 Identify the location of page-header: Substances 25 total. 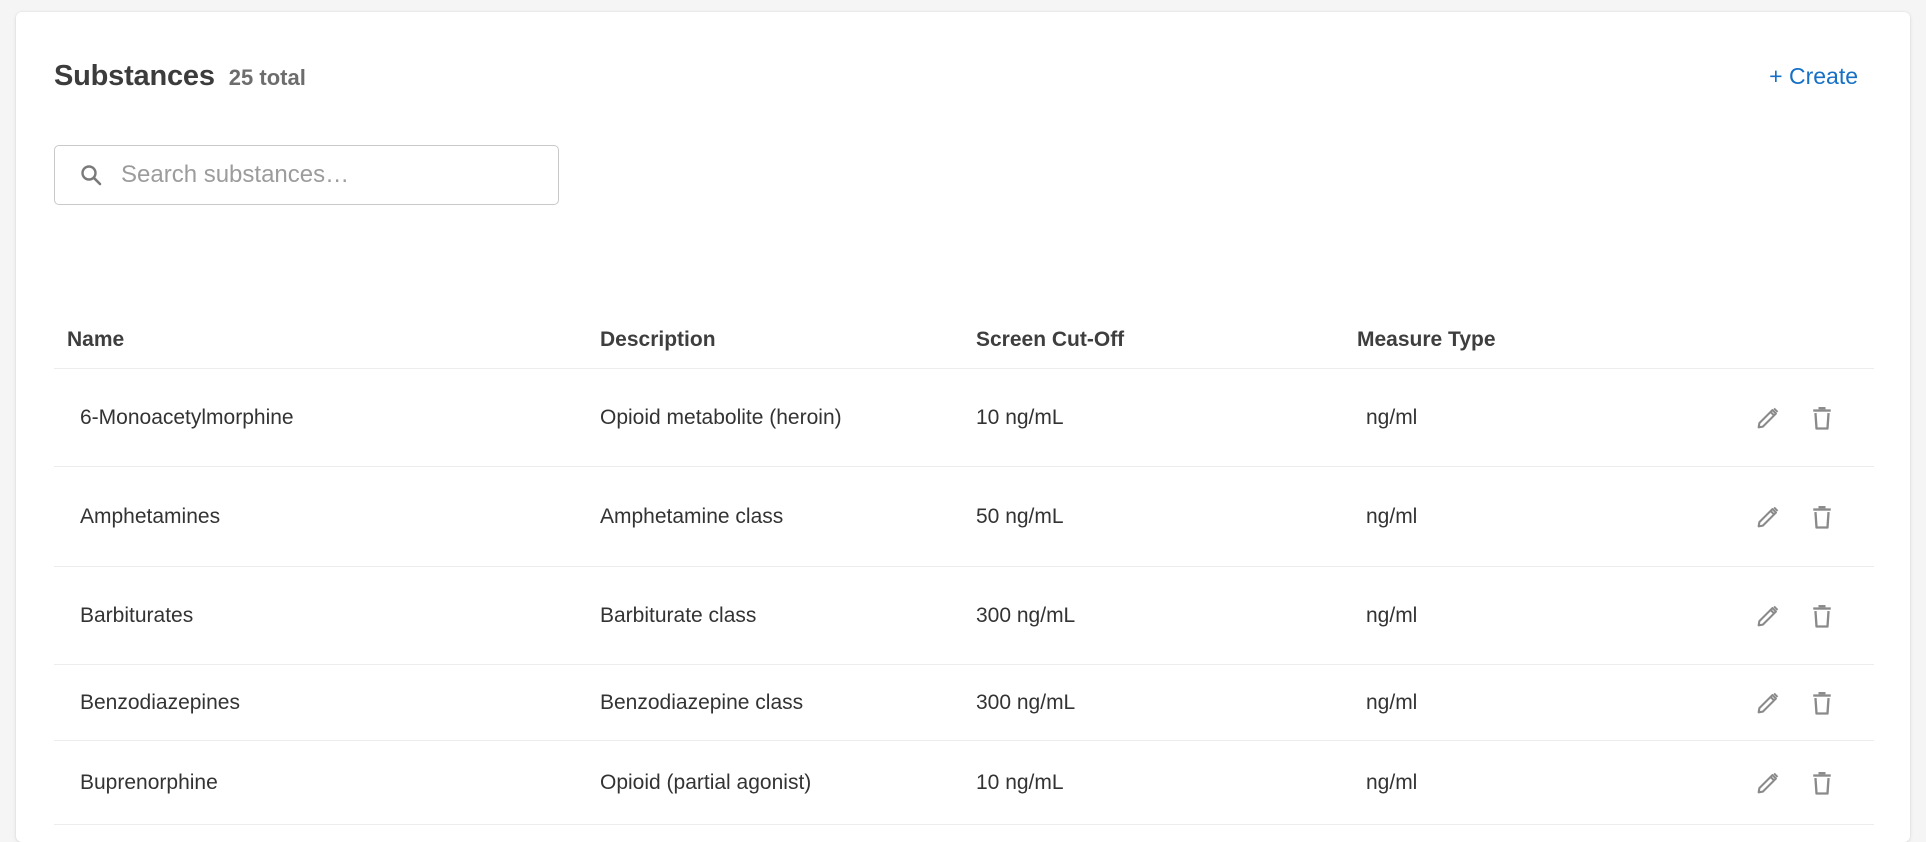
(180, 76).